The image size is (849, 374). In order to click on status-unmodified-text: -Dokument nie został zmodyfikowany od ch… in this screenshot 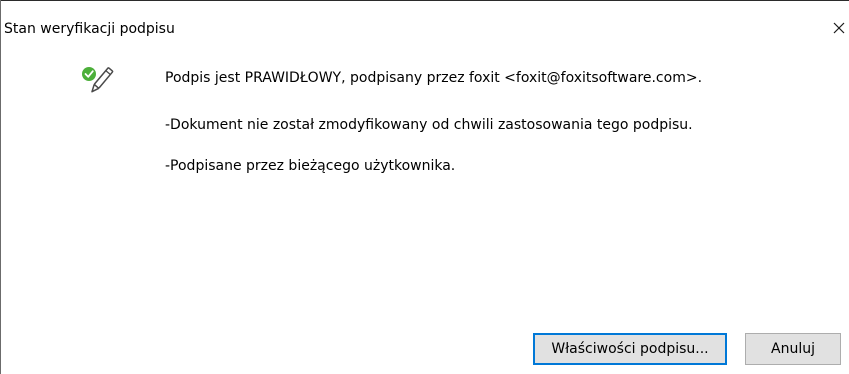, I will do `click(429, 125)`.